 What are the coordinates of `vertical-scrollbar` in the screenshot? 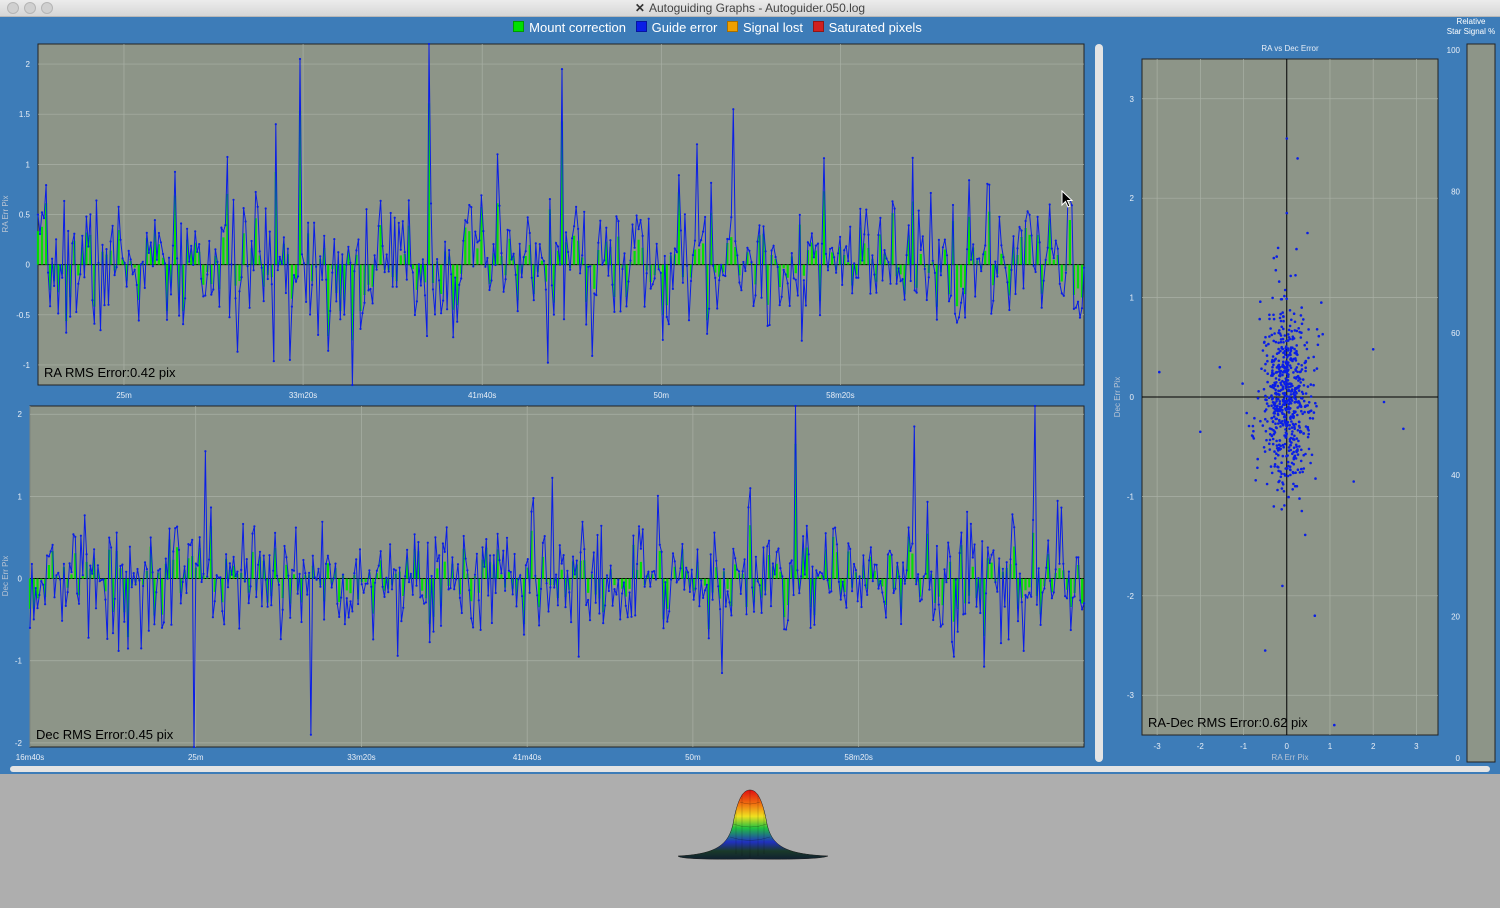 It's located at (1099, 403).